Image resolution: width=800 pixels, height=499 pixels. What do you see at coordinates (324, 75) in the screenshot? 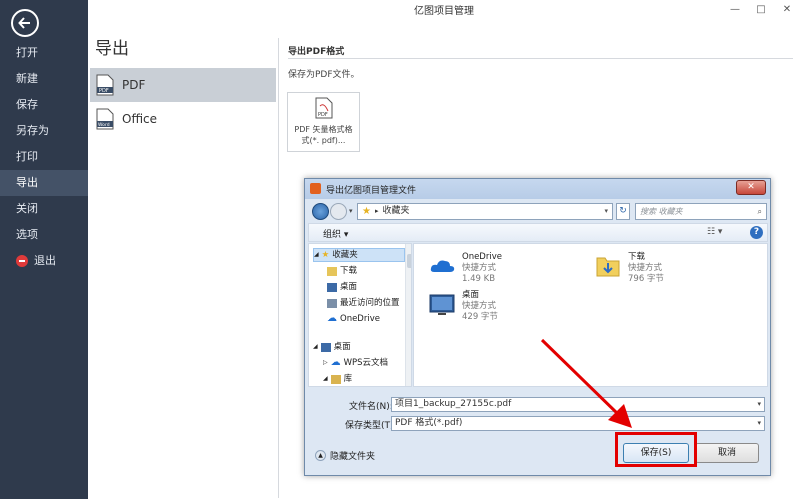
I see `export-pdf-description: 保存为PDF文件。` at bounding box center [324, 75].